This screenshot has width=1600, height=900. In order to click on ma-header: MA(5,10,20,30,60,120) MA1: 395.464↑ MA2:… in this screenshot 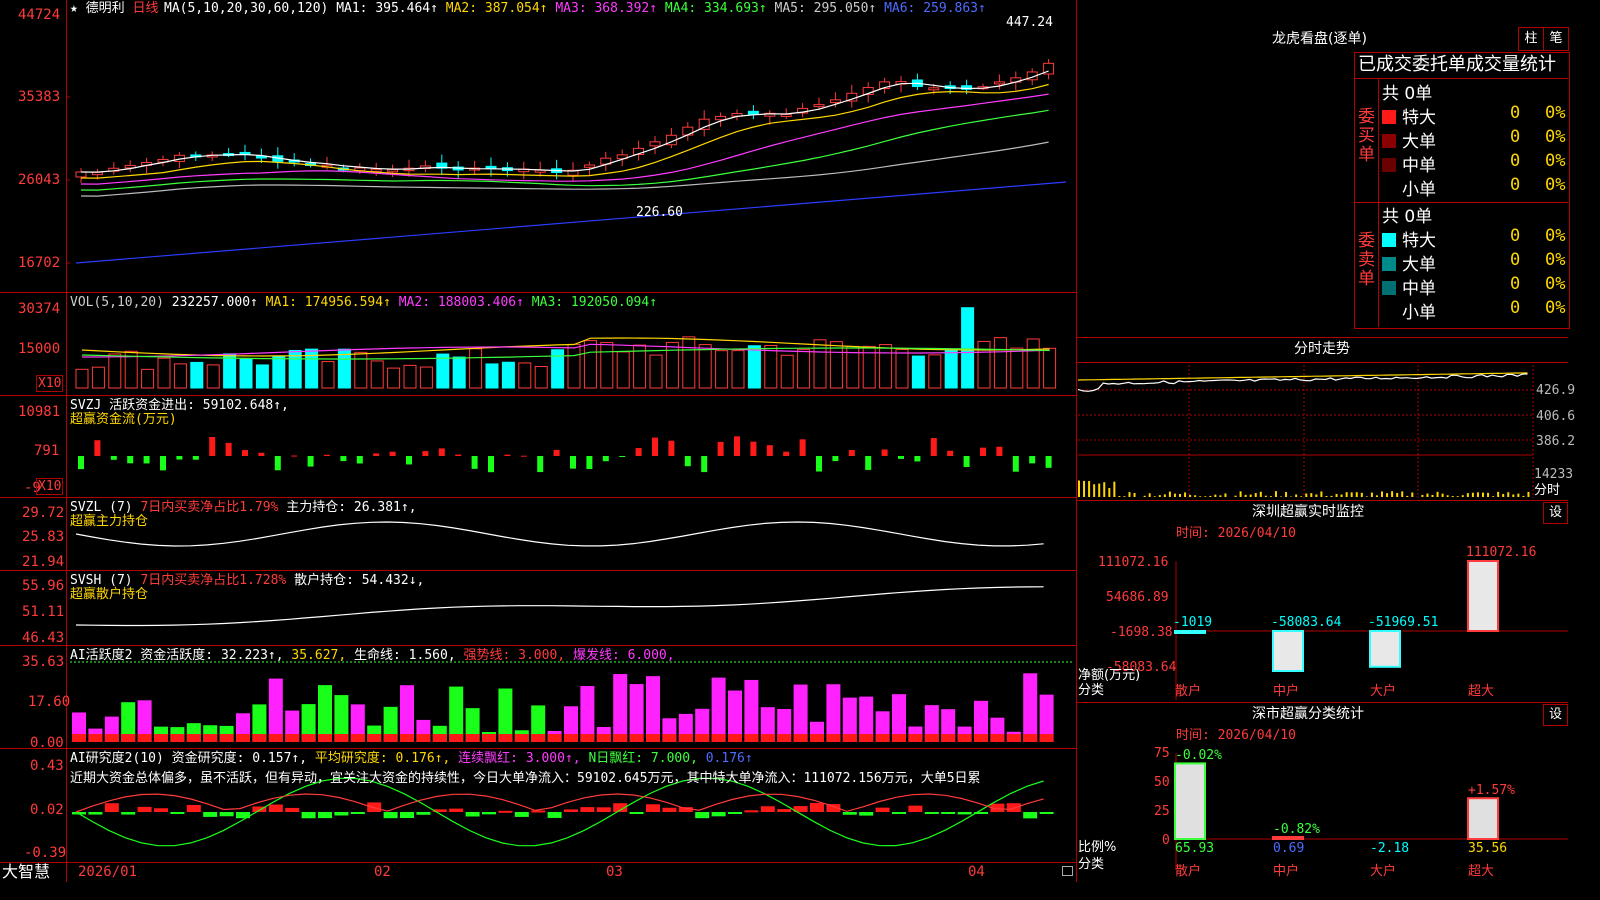, I will do `click(575, 8)`.